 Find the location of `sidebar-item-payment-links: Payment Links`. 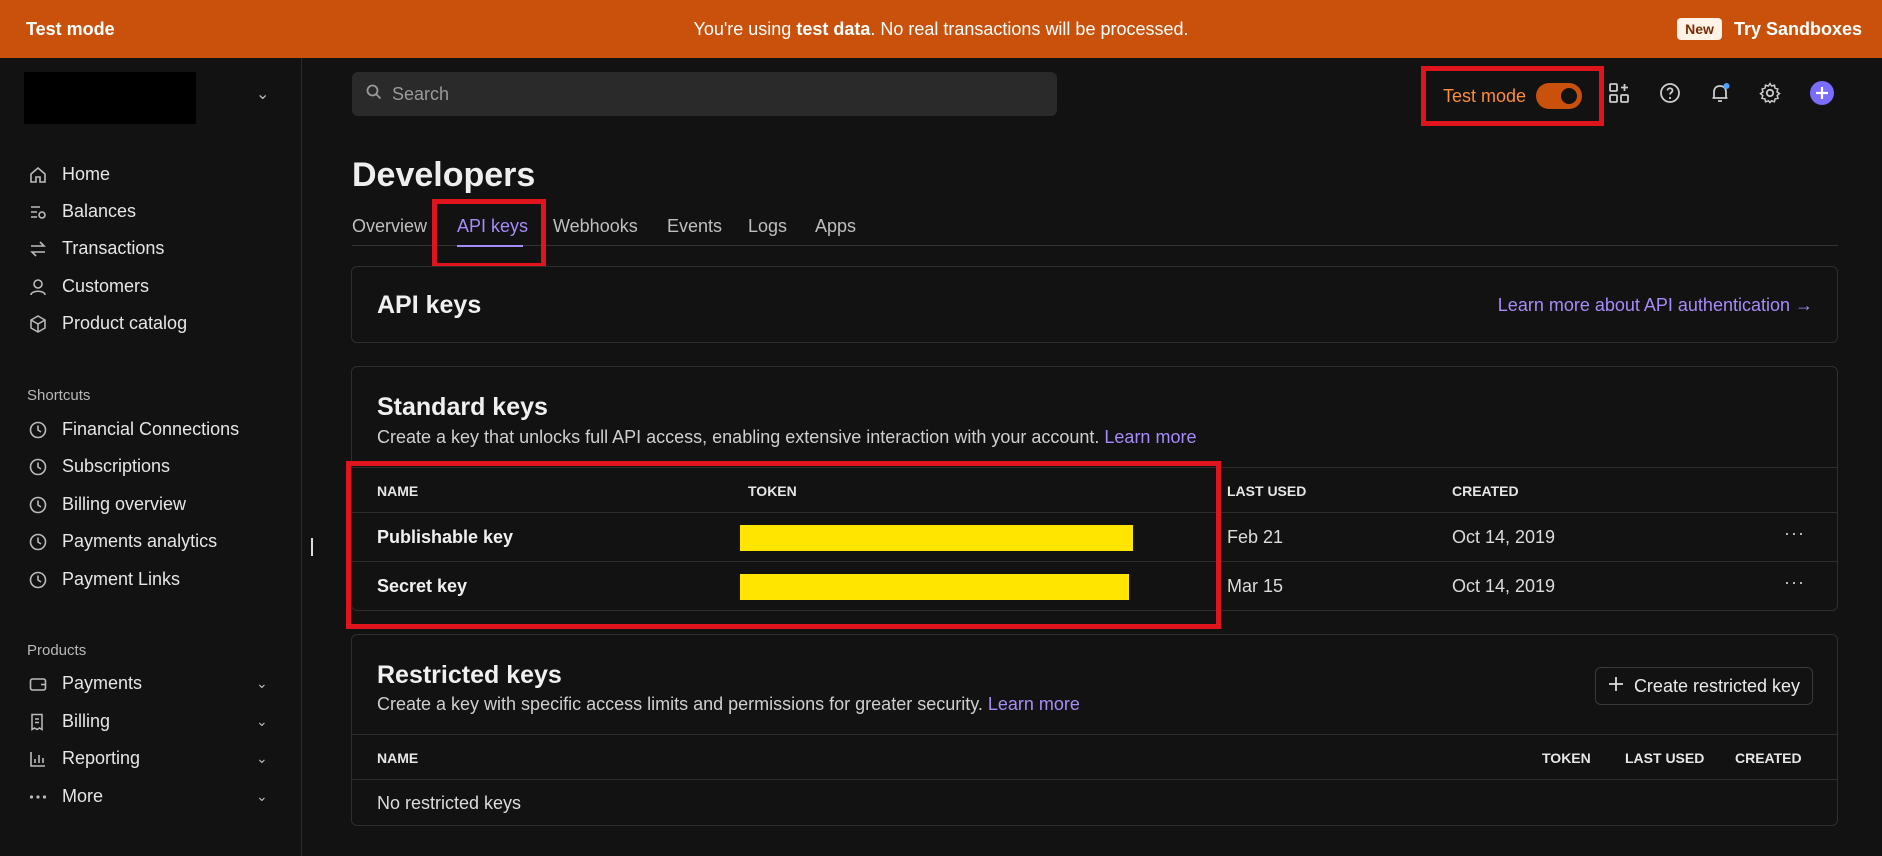

sidebar-item-payment-links: Payment Links is located at coordinates (104, 579).